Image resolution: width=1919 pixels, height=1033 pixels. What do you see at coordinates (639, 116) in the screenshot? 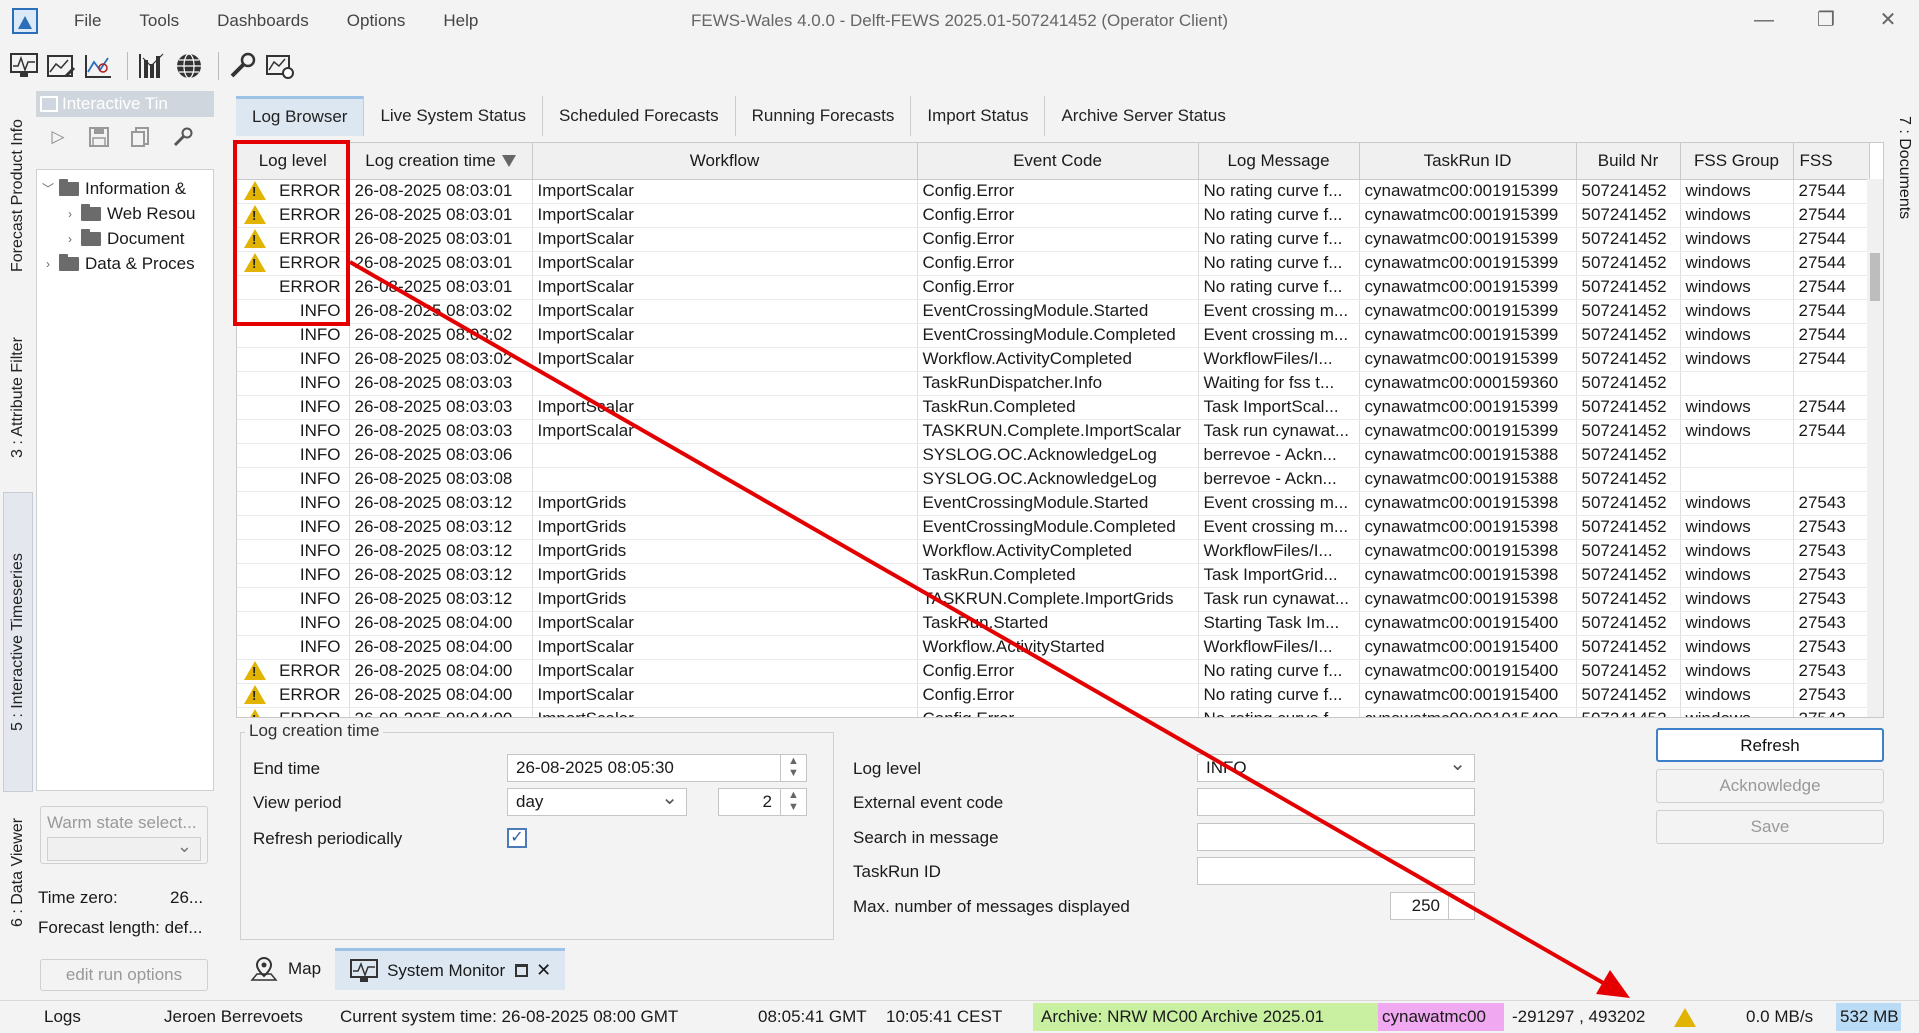
I see `tab-scheduled-forecasts: Scheduled Forecasts` at bounding box center [639, 116].